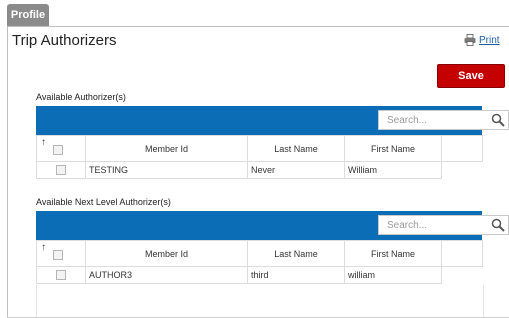  Describe the element at coordinates (489, 40) in the screenshot. I see `print-label: Print` at that location.